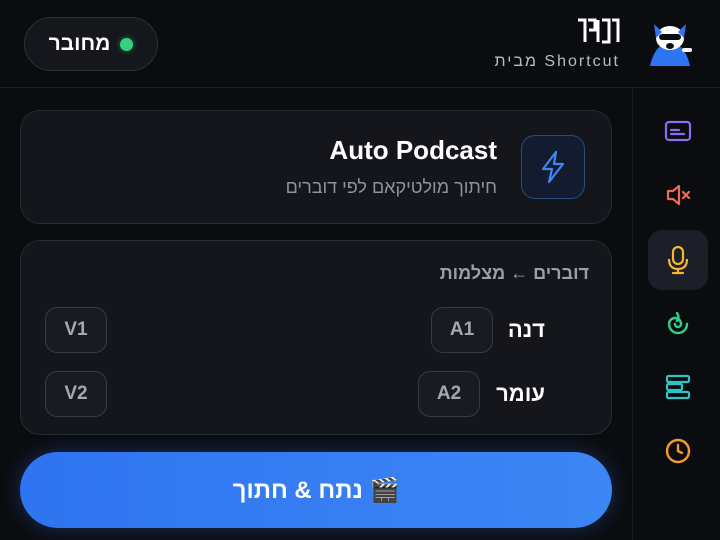 The image size is (720, 540). Describe the element at coordinates (316, 490) in the screenshot. I see `analyze-and-cut-button: 🎬 נתח & חתוך` at that location.